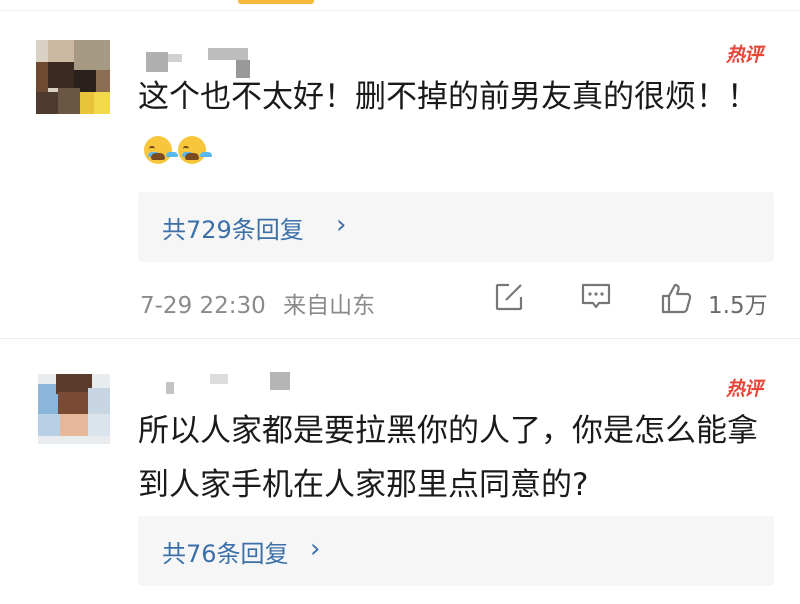  What do you see at coordinates (276, 2) in the screenshot?
I see `top-accent-bar` at bounding box center [276, 2].